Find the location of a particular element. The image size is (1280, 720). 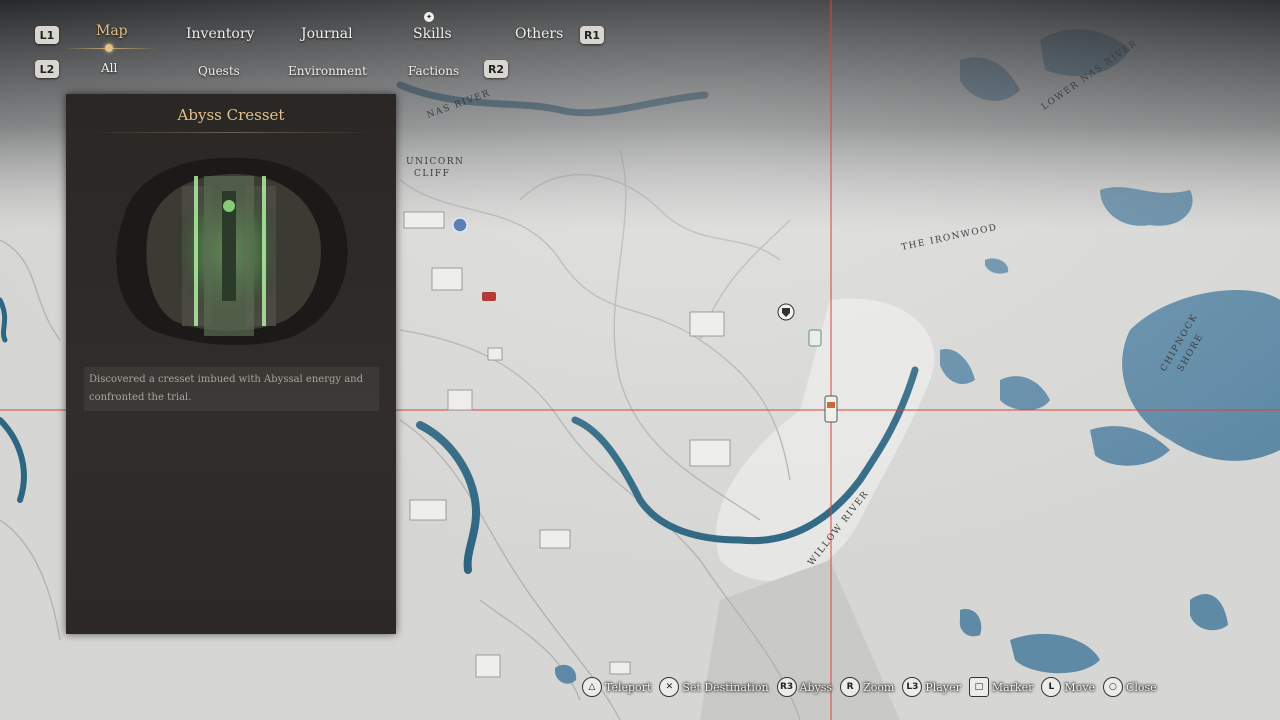

map-label-cliff: CLIFF is located at coordinates (432, 174).